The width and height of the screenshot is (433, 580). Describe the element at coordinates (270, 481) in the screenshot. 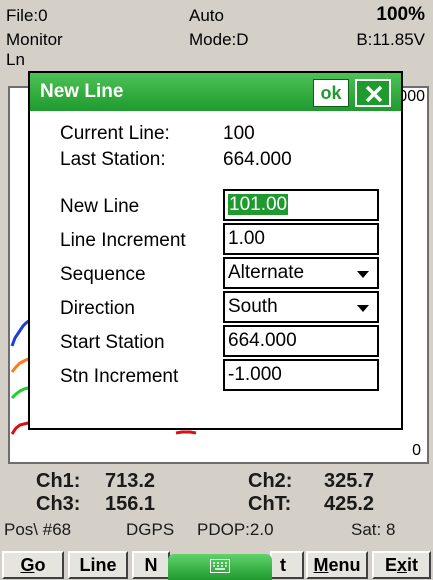

I see `ch2-label: Ch2:` at that location.